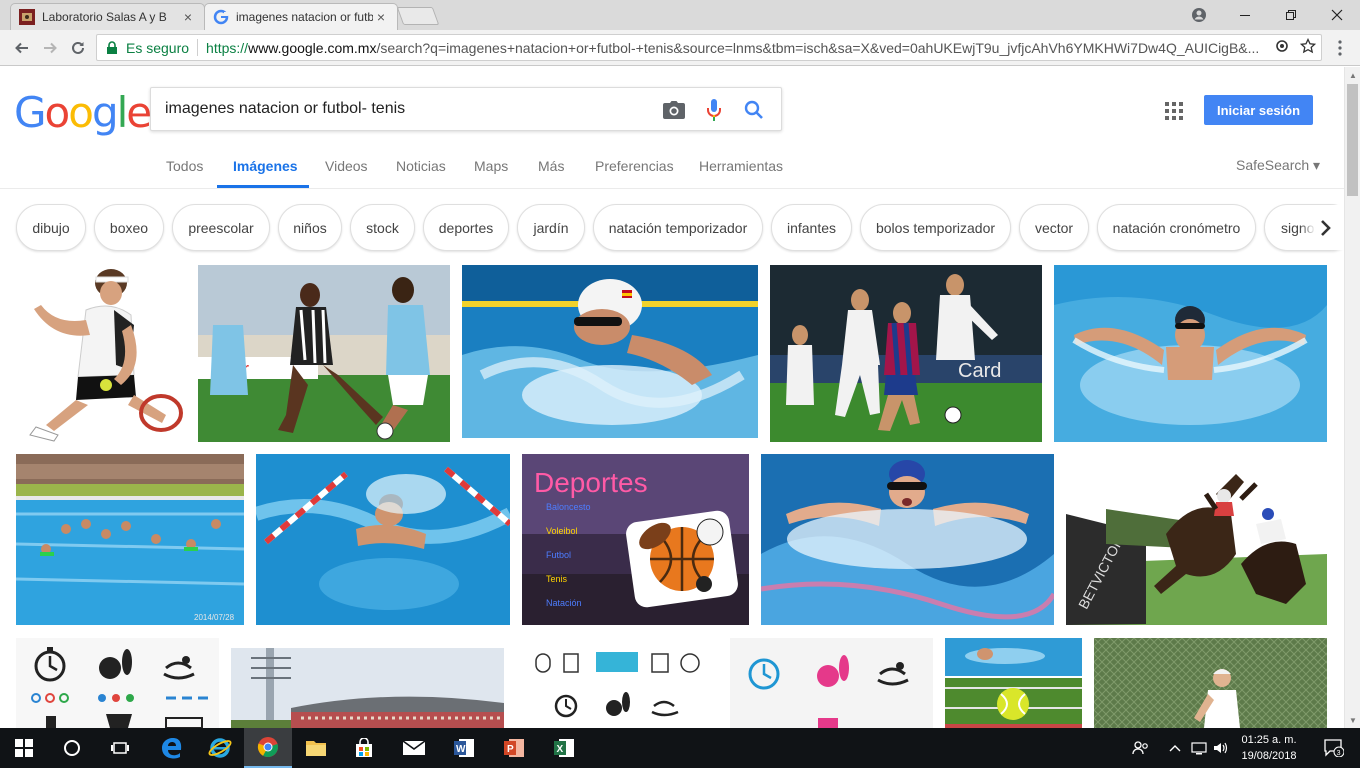 The width and height of the screenshot is (1360, 768). Describe the element at coordinates (139, 112) in the screenshot. I see `logo-letter: e` at that location.